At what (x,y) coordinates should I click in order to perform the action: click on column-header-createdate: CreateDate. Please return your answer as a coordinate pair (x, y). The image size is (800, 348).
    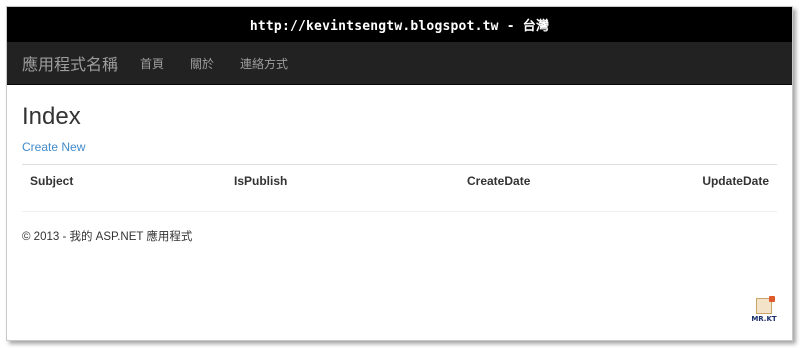
    Looking at the image, I should click on (537, 180).